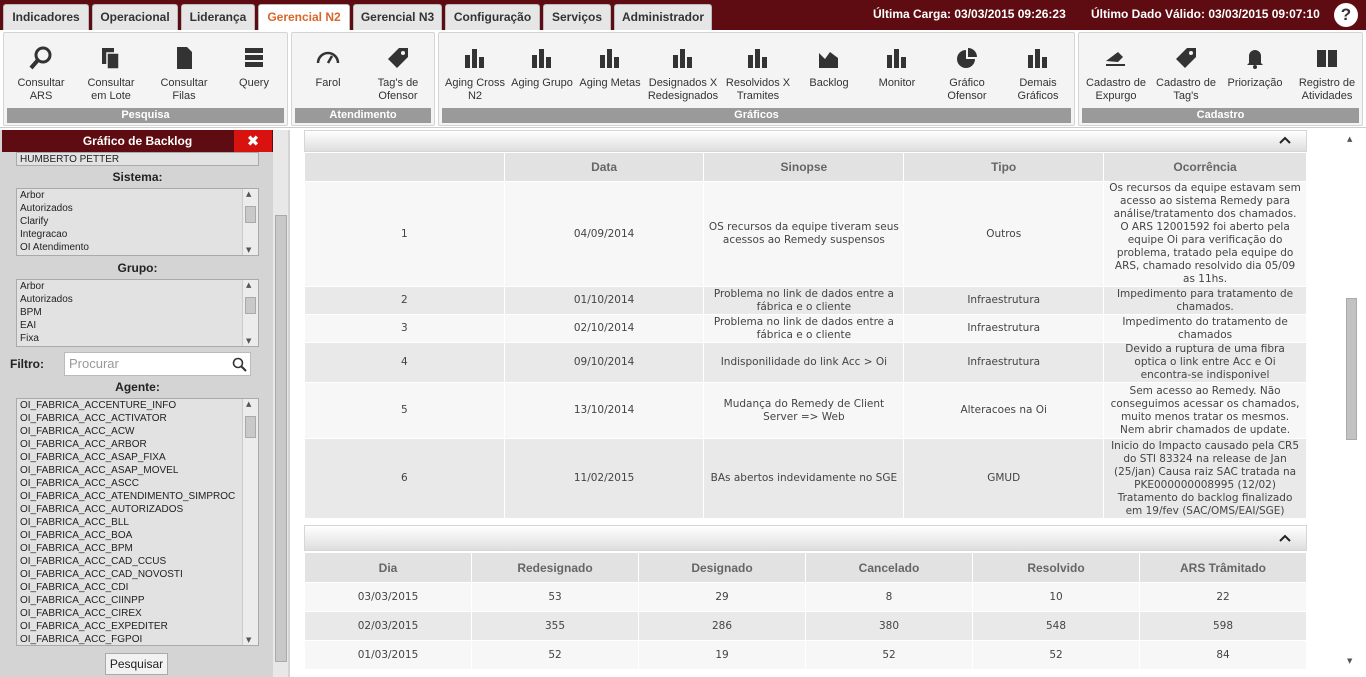  Describe the element at coordinates (137, 561) in the screenshot. I see `list-item: OI_FABRICA_ACC_CAD_CCUS` at that location.